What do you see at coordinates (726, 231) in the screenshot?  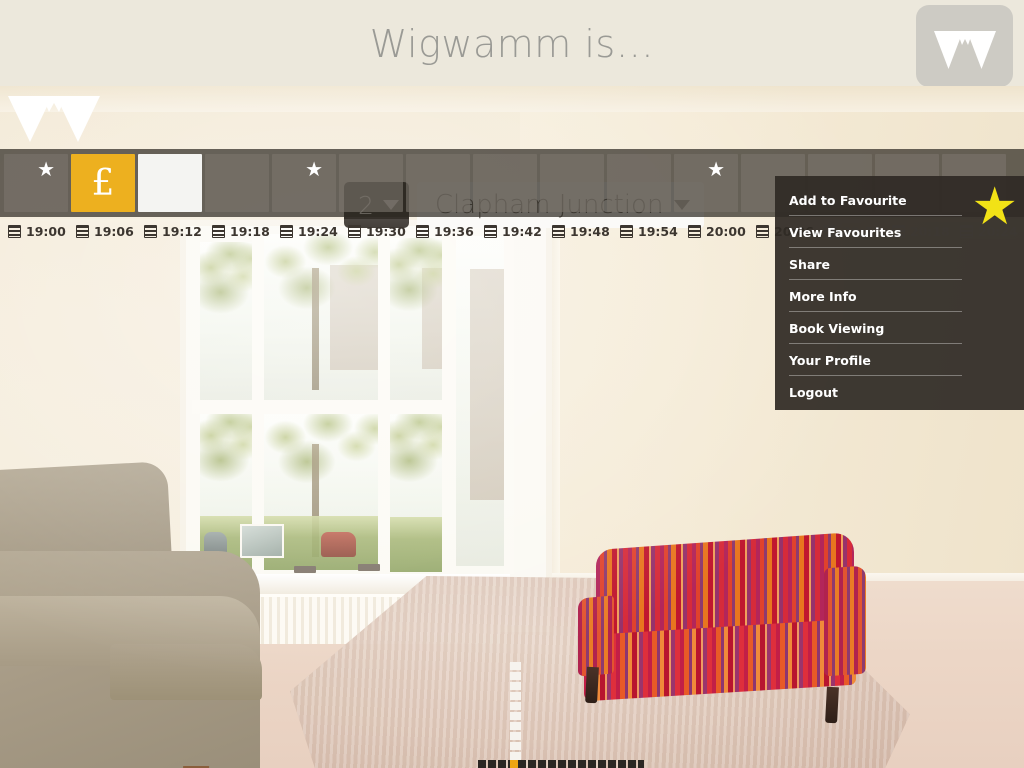 I see `timeline-slot-time: 20:00` at bounding box center [726, 231].